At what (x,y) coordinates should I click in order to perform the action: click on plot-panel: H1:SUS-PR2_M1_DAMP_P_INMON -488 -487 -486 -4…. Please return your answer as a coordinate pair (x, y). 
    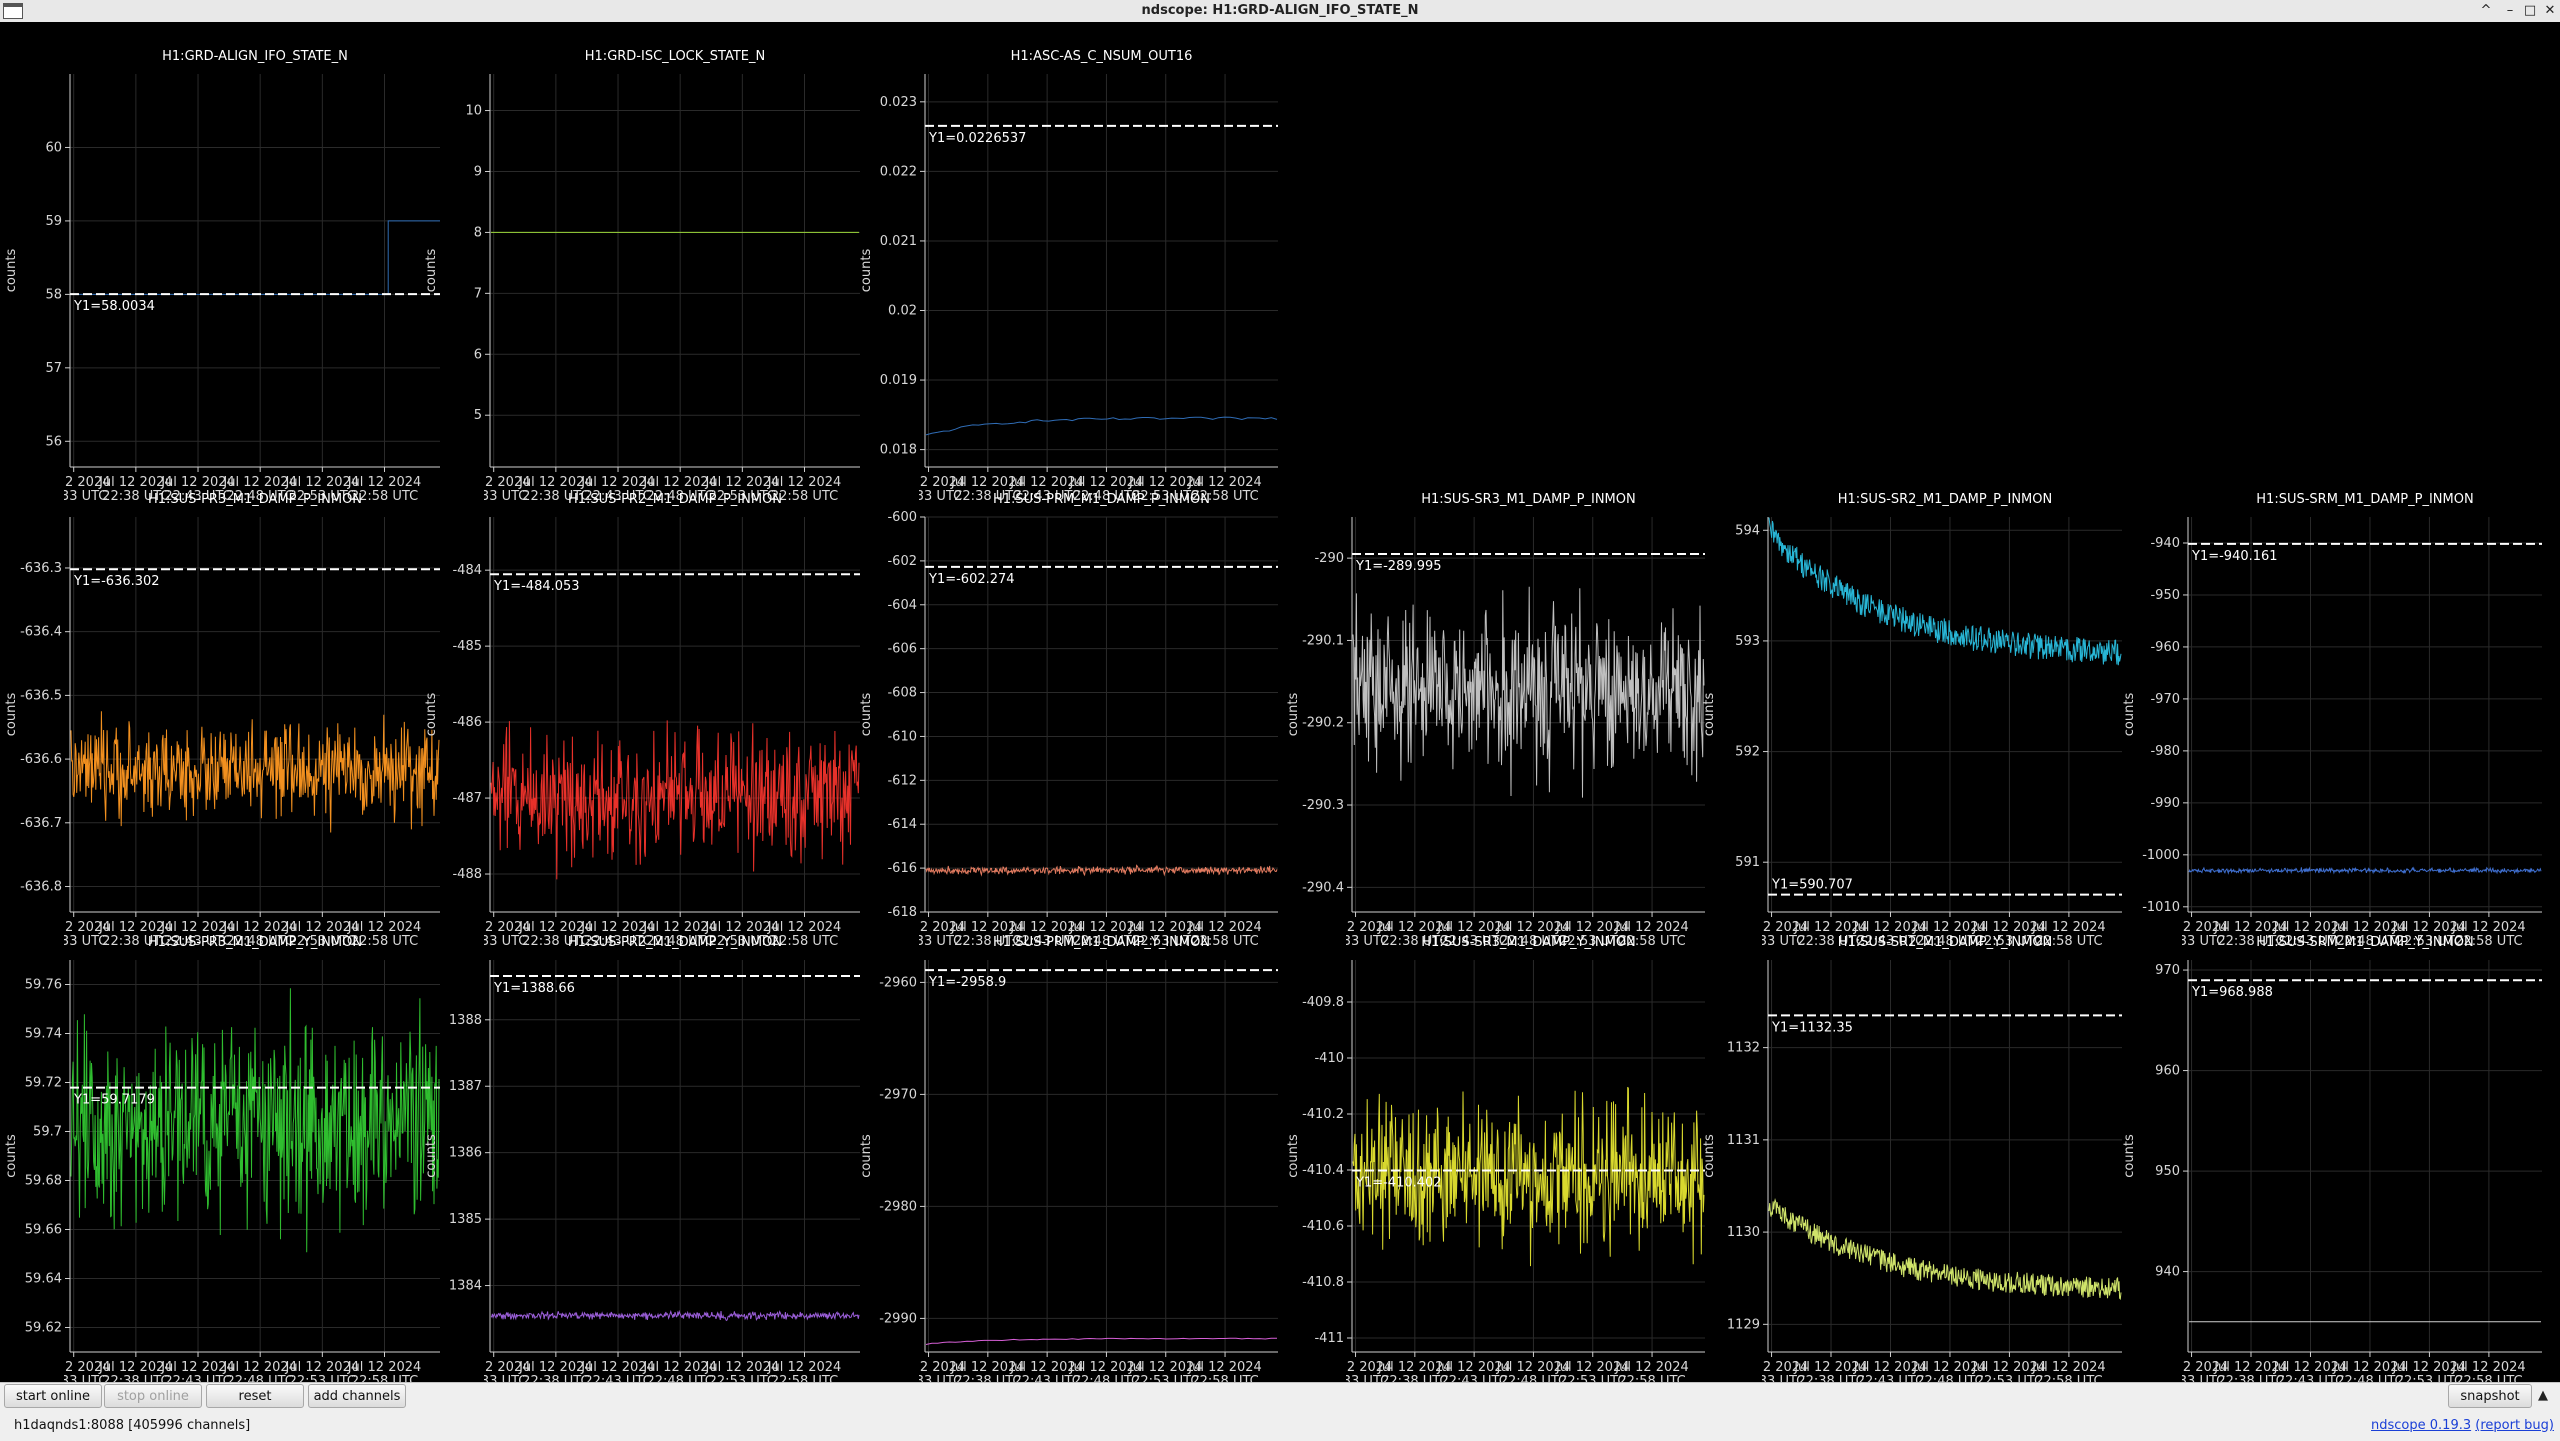
    Looking at the image, I should click on (642, 720).